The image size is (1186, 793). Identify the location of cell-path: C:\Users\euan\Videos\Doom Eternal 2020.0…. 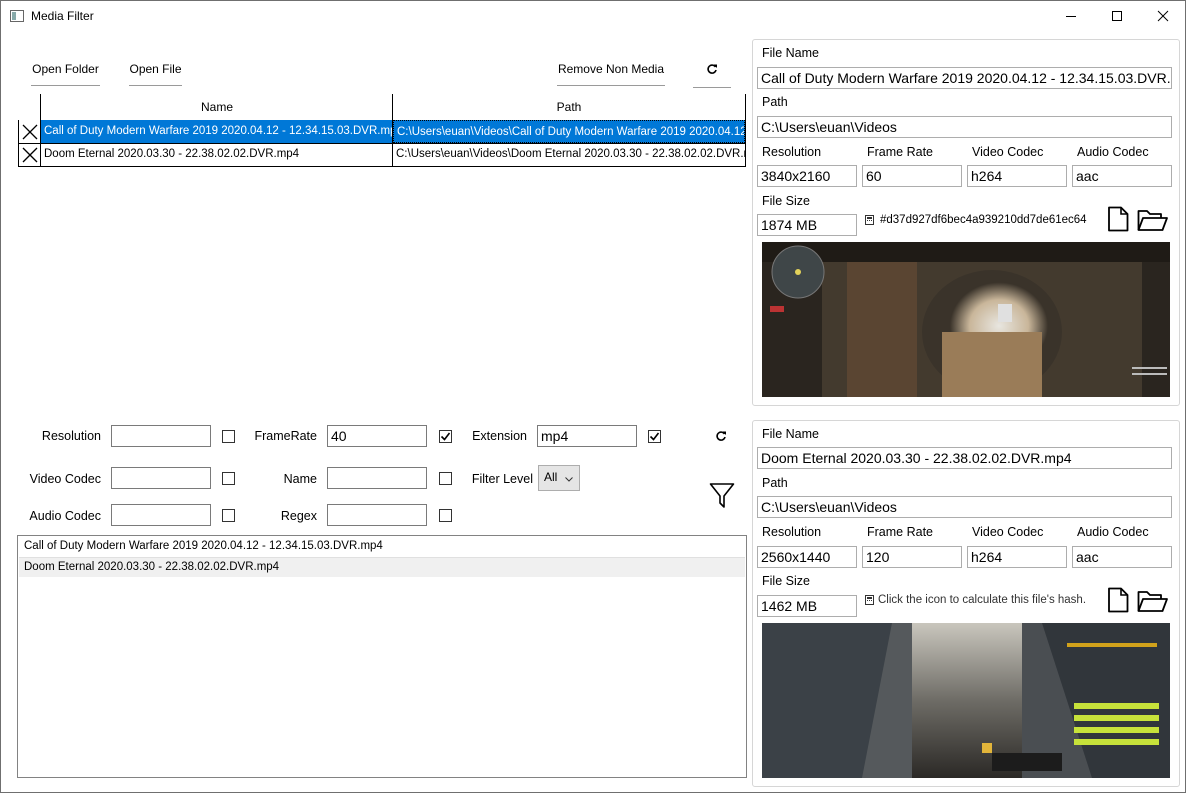
(569, 154).